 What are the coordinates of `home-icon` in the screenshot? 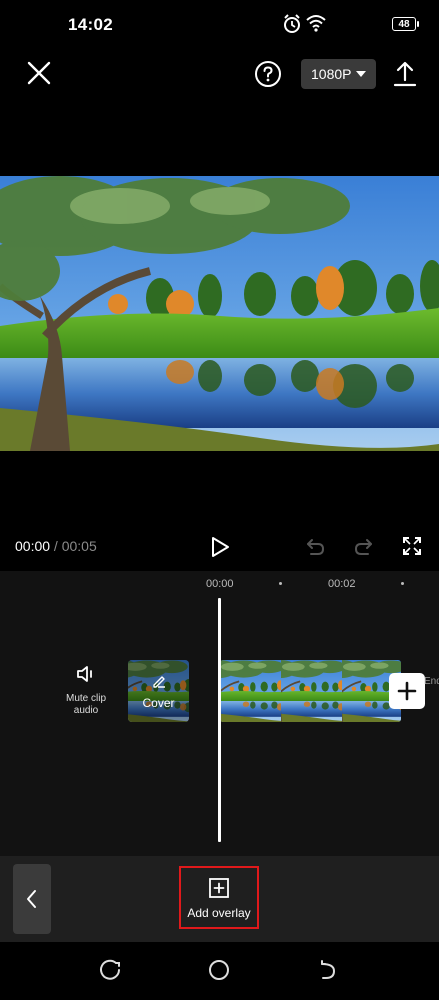 It's located at (219, 970).